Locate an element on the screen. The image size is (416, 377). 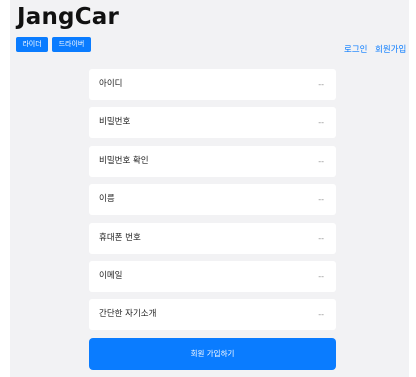
email-field: 이메일 -- is located at coordinates (212, 276).